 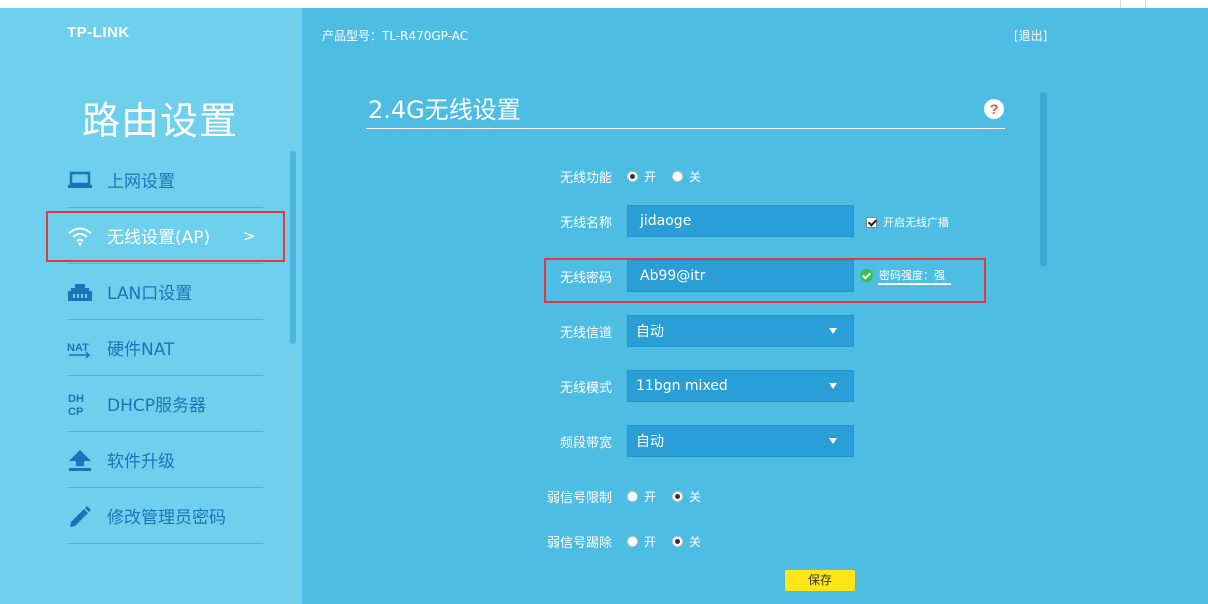 What do you see at coordinates (80, 516) in the screenshot?
I see `pencil-icon` at bounding box center [80, 516].